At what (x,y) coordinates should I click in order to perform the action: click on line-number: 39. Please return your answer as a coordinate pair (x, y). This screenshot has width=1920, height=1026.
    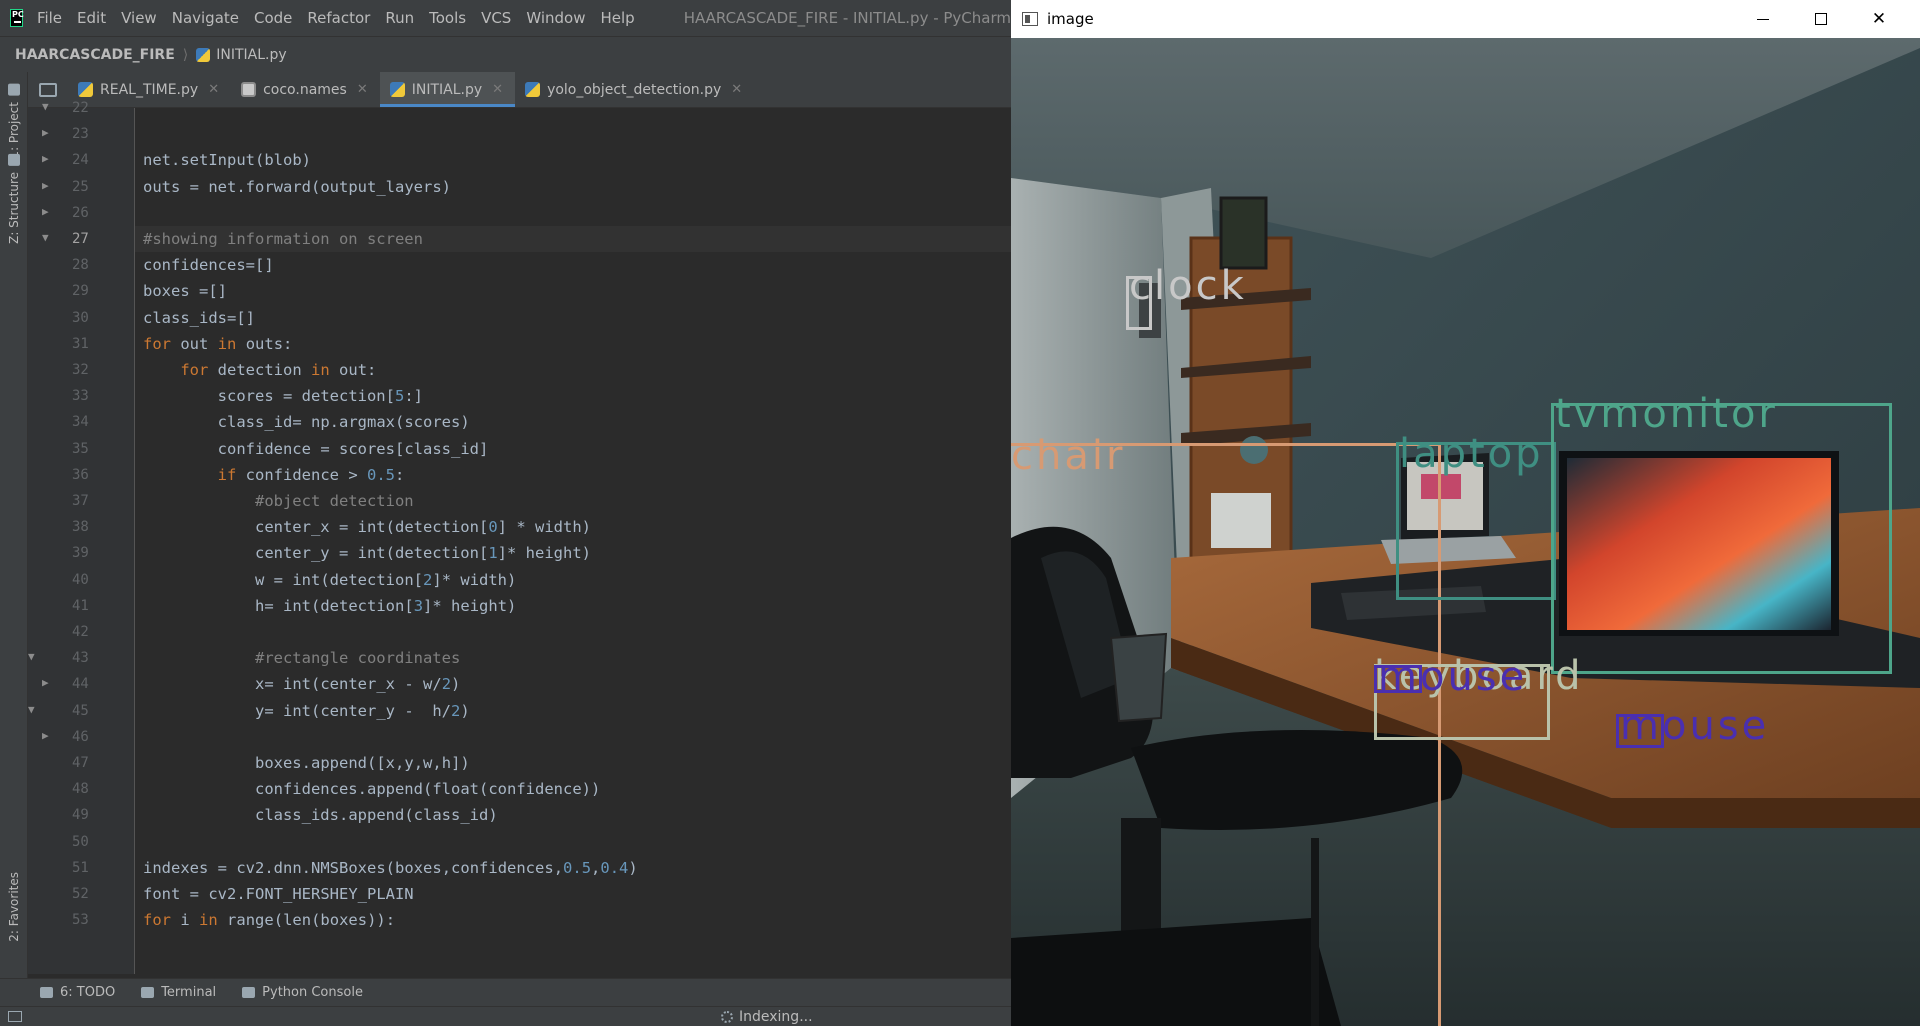
    Looking at the image, I should click on (81, 553).